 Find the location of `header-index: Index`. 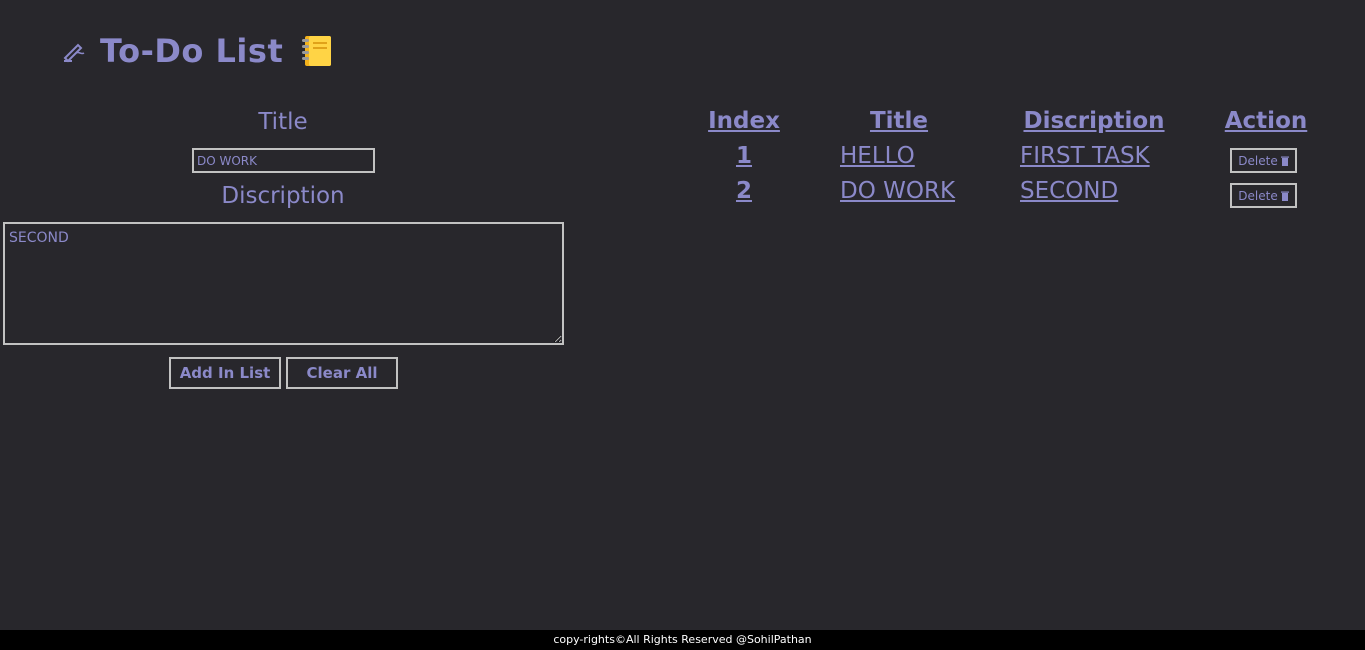

header-index: Index is located at coordinates (744, 121).